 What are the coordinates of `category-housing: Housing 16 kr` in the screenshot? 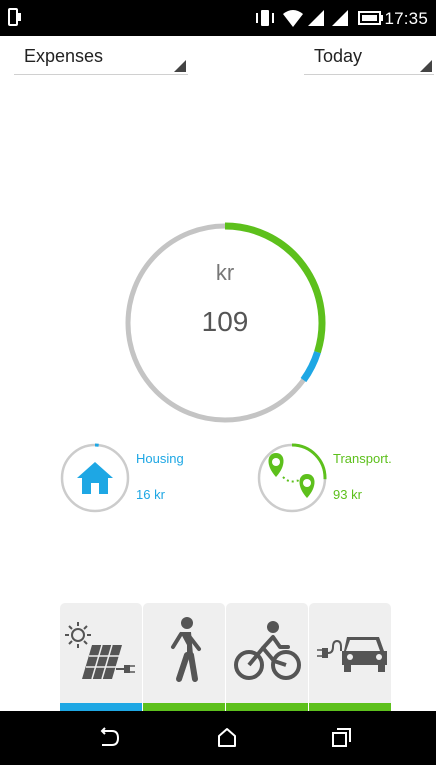 It's located at (135, 478).